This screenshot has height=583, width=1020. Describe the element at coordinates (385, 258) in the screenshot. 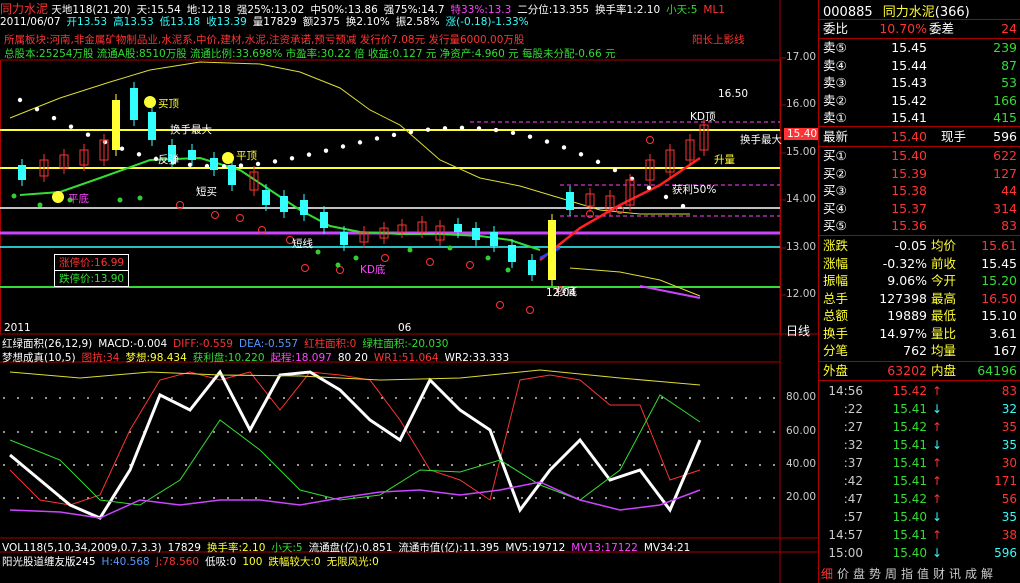

I see `signal-circle` at that location.